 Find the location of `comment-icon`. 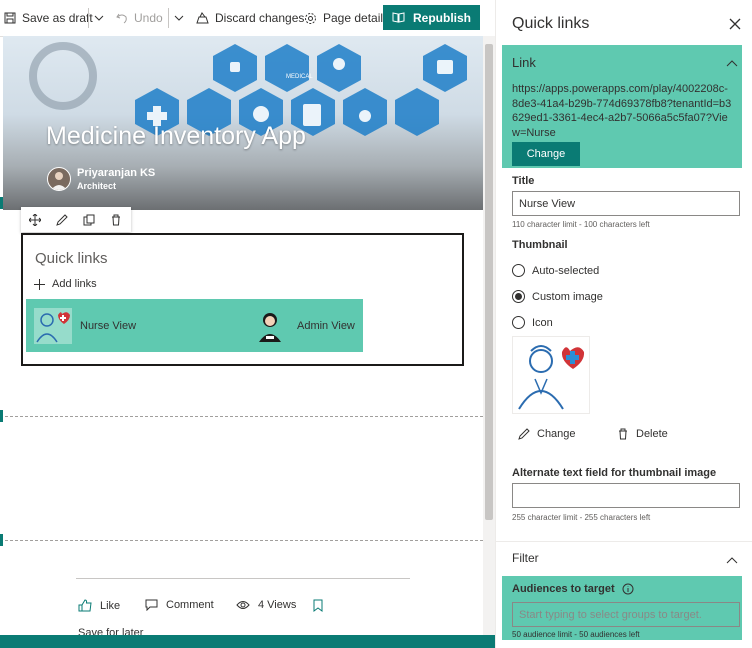

comment-icon is located at coordinates (151, 605).